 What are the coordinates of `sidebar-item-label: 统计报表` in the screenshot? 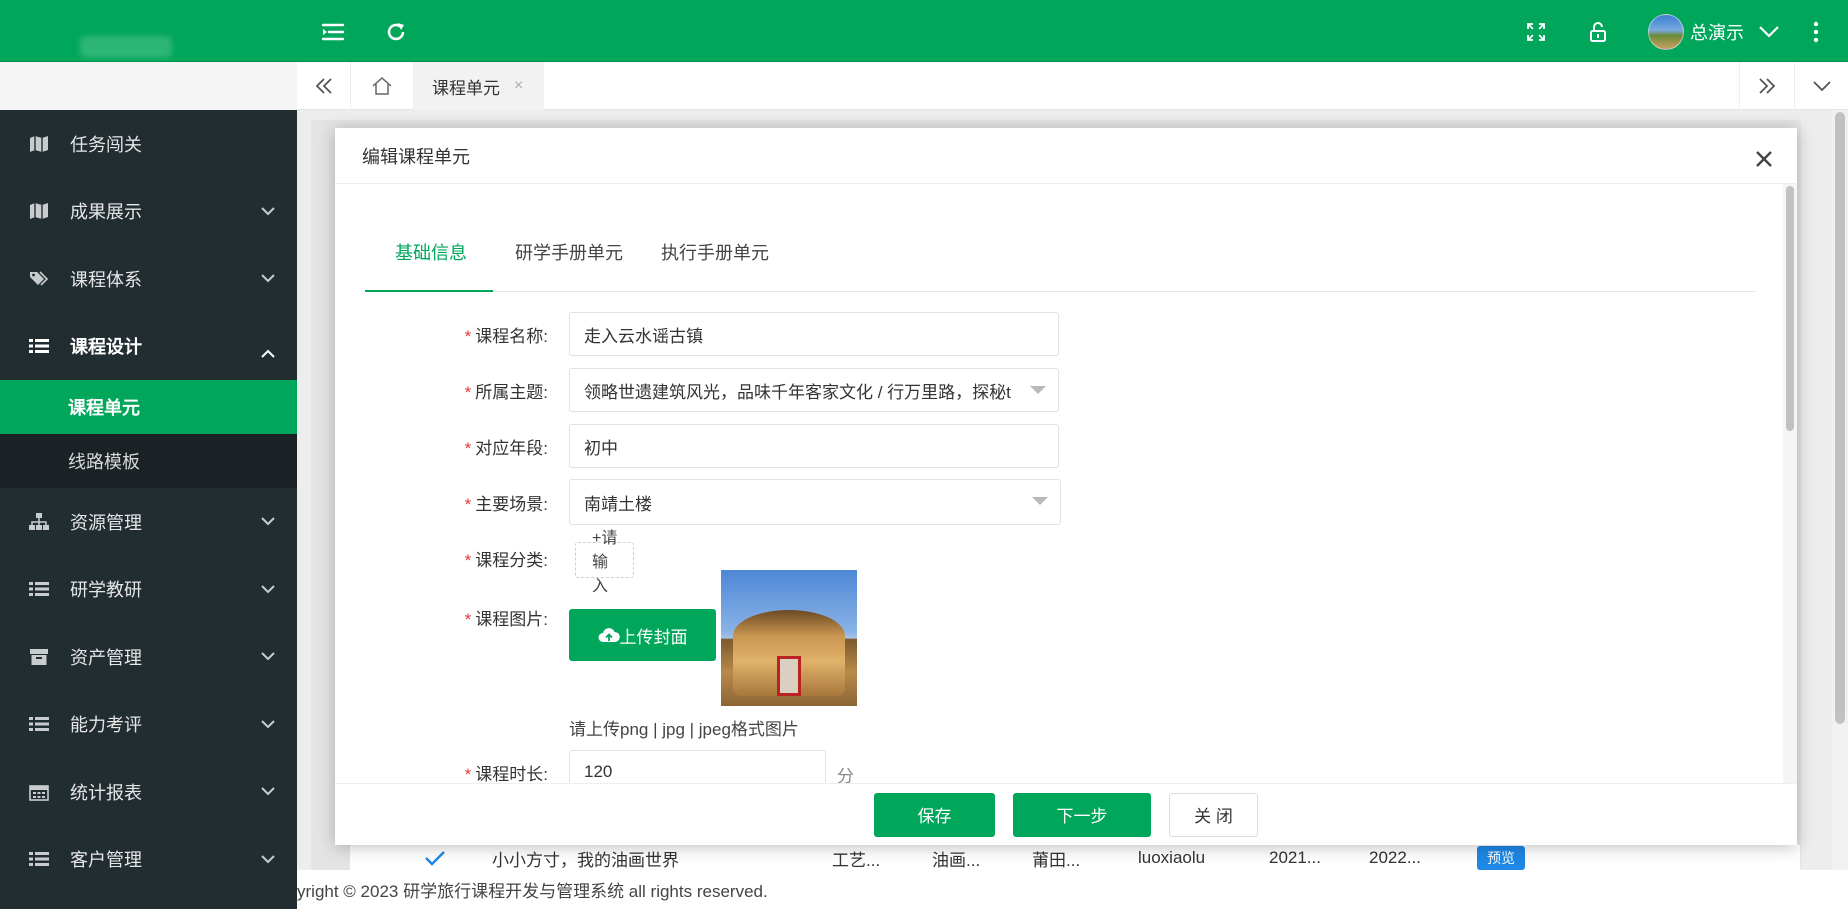 It's located at (106, 792).